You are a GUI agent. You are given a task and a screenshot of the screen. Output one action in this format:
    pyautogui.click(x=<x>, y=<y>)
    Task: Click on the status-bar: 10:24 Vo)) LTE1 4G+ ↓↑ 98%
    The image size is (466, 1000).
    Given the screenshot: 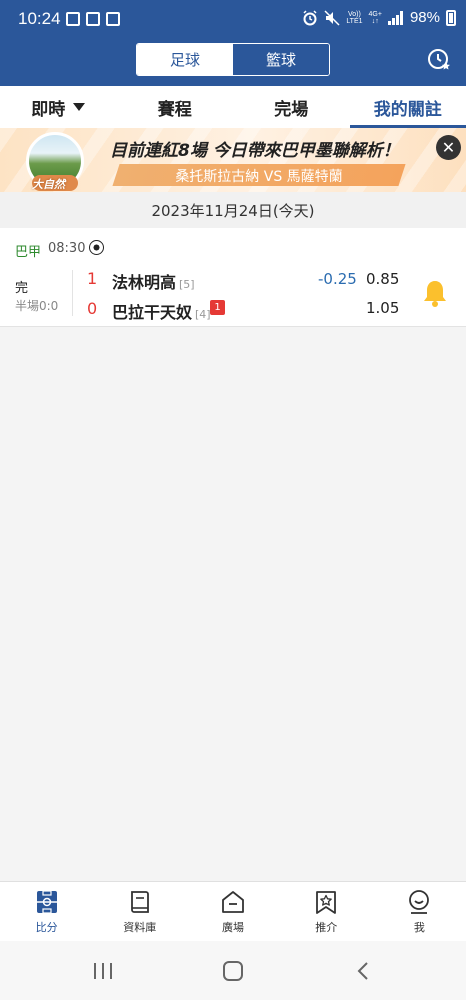 What is the action you would take?
    pyautogui.click(x=233, y=20)
    